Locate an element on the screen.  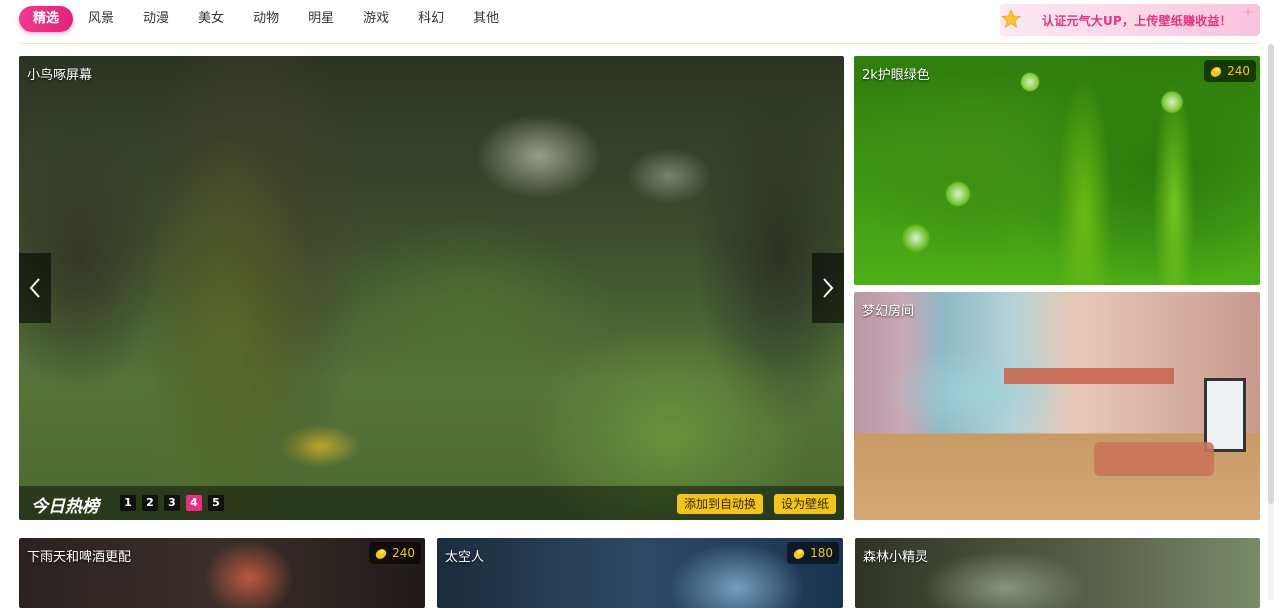
promo-text: 认证元气大UP，上传壁纸赚收益！ is located at coordinates (1137, 21).